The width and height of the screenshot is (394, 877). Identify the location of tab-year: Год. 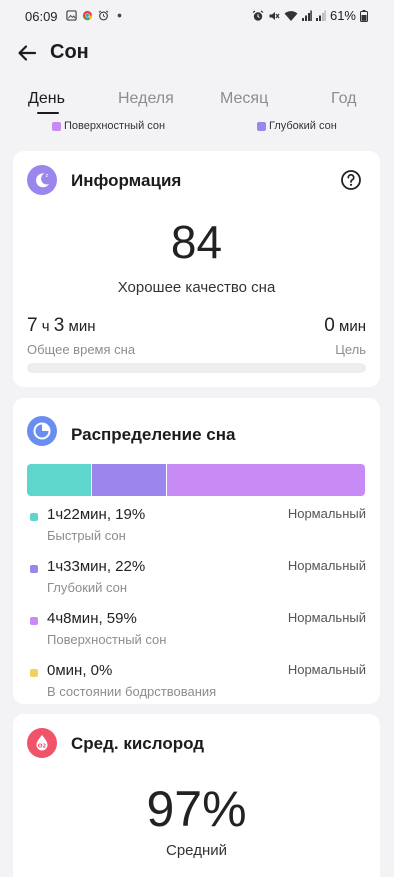
(343, 99).